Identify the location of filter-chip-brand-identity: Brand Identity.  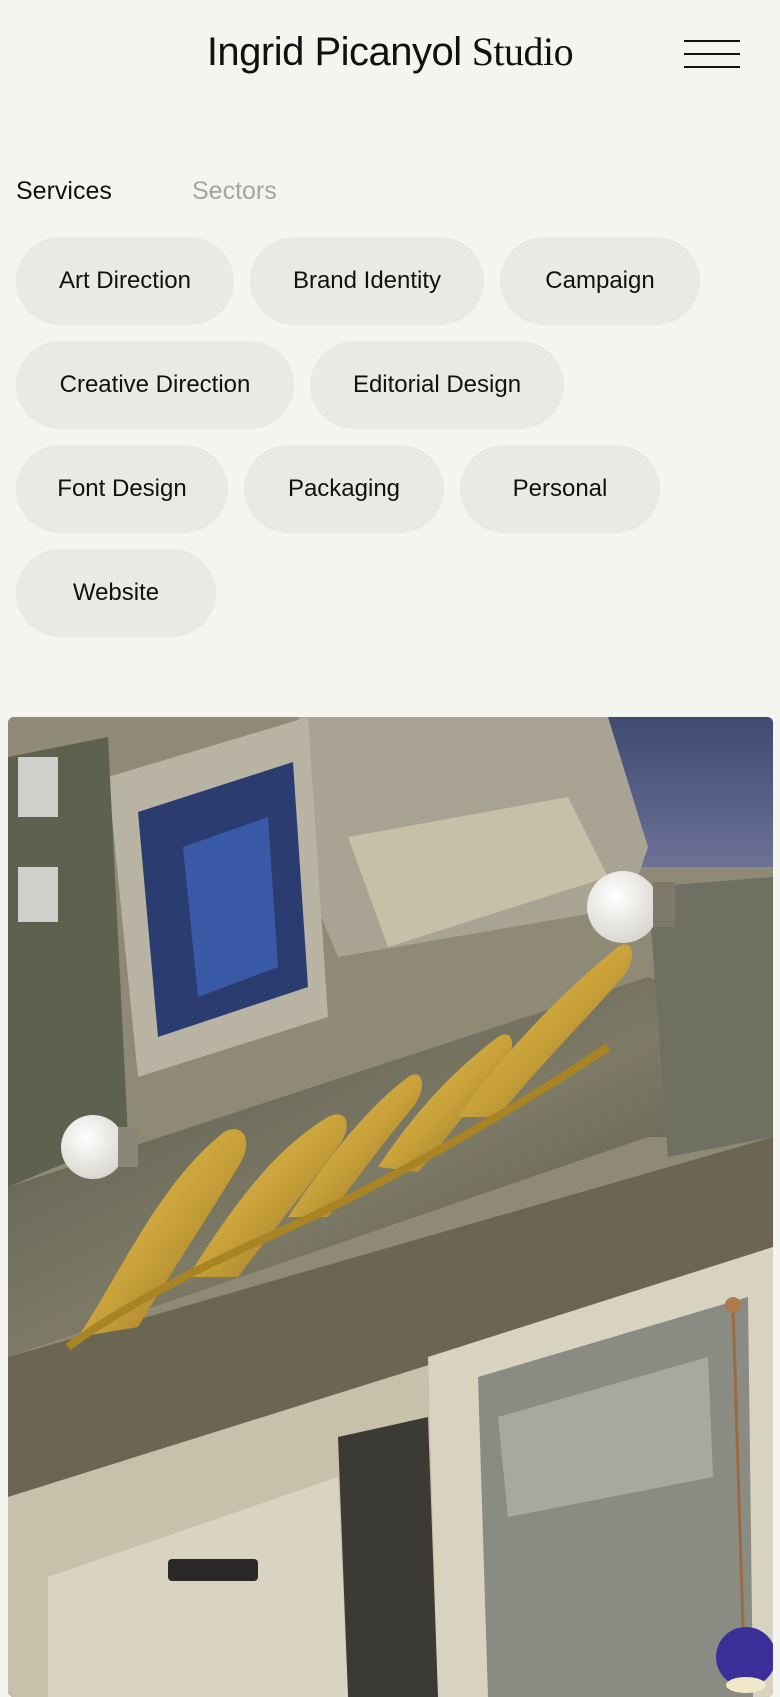
(367, 281).